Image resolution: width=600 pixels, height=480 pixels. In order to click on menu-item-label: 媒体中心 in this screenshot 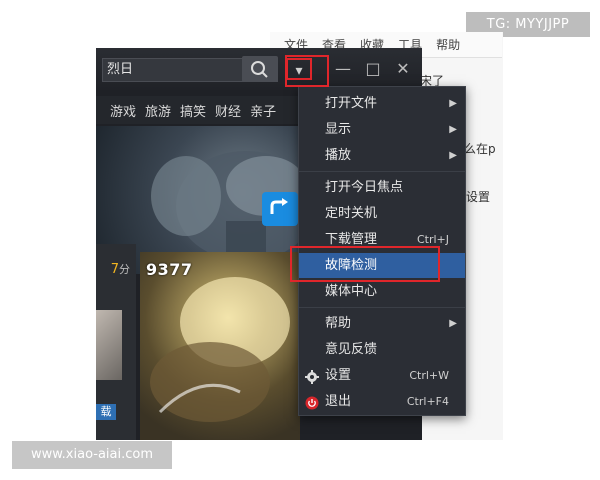, I will do `click(351, 291)`.